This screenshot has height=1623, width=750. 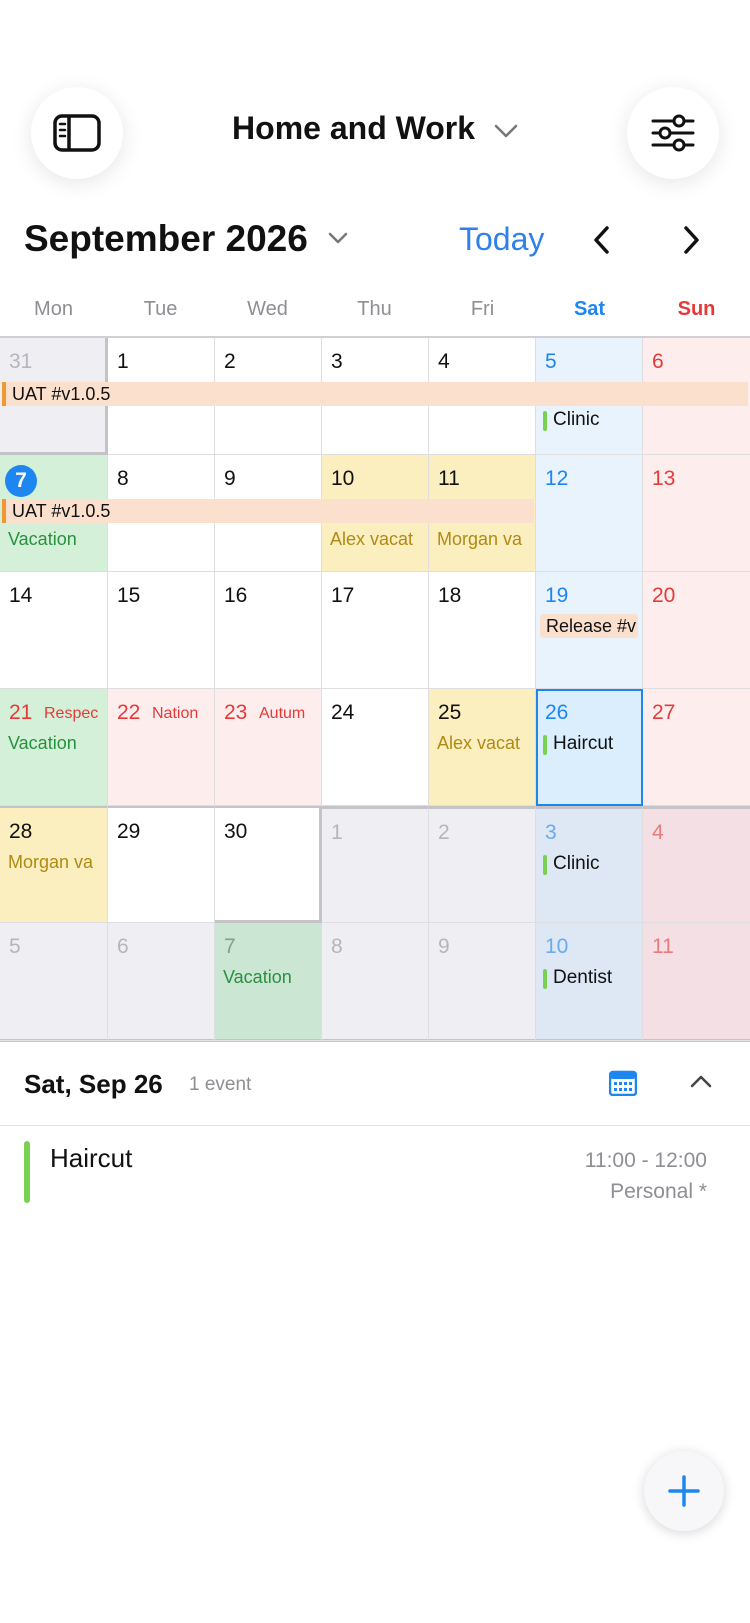 I want to click on today-marker: 7, so click(x=21, y=481).